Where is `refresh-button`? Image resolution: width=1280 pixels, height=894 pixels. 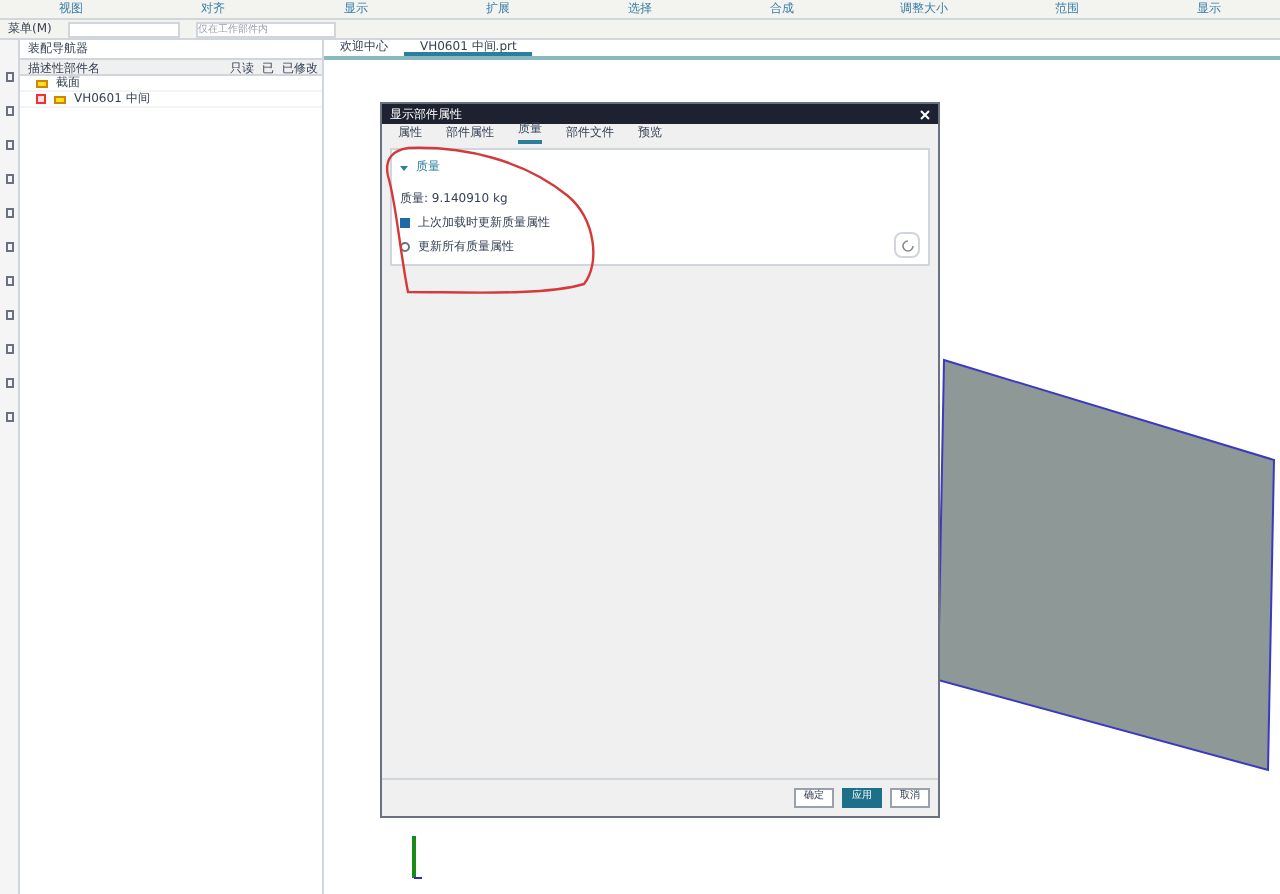
refresh-button is located at coordinates (907, 245).